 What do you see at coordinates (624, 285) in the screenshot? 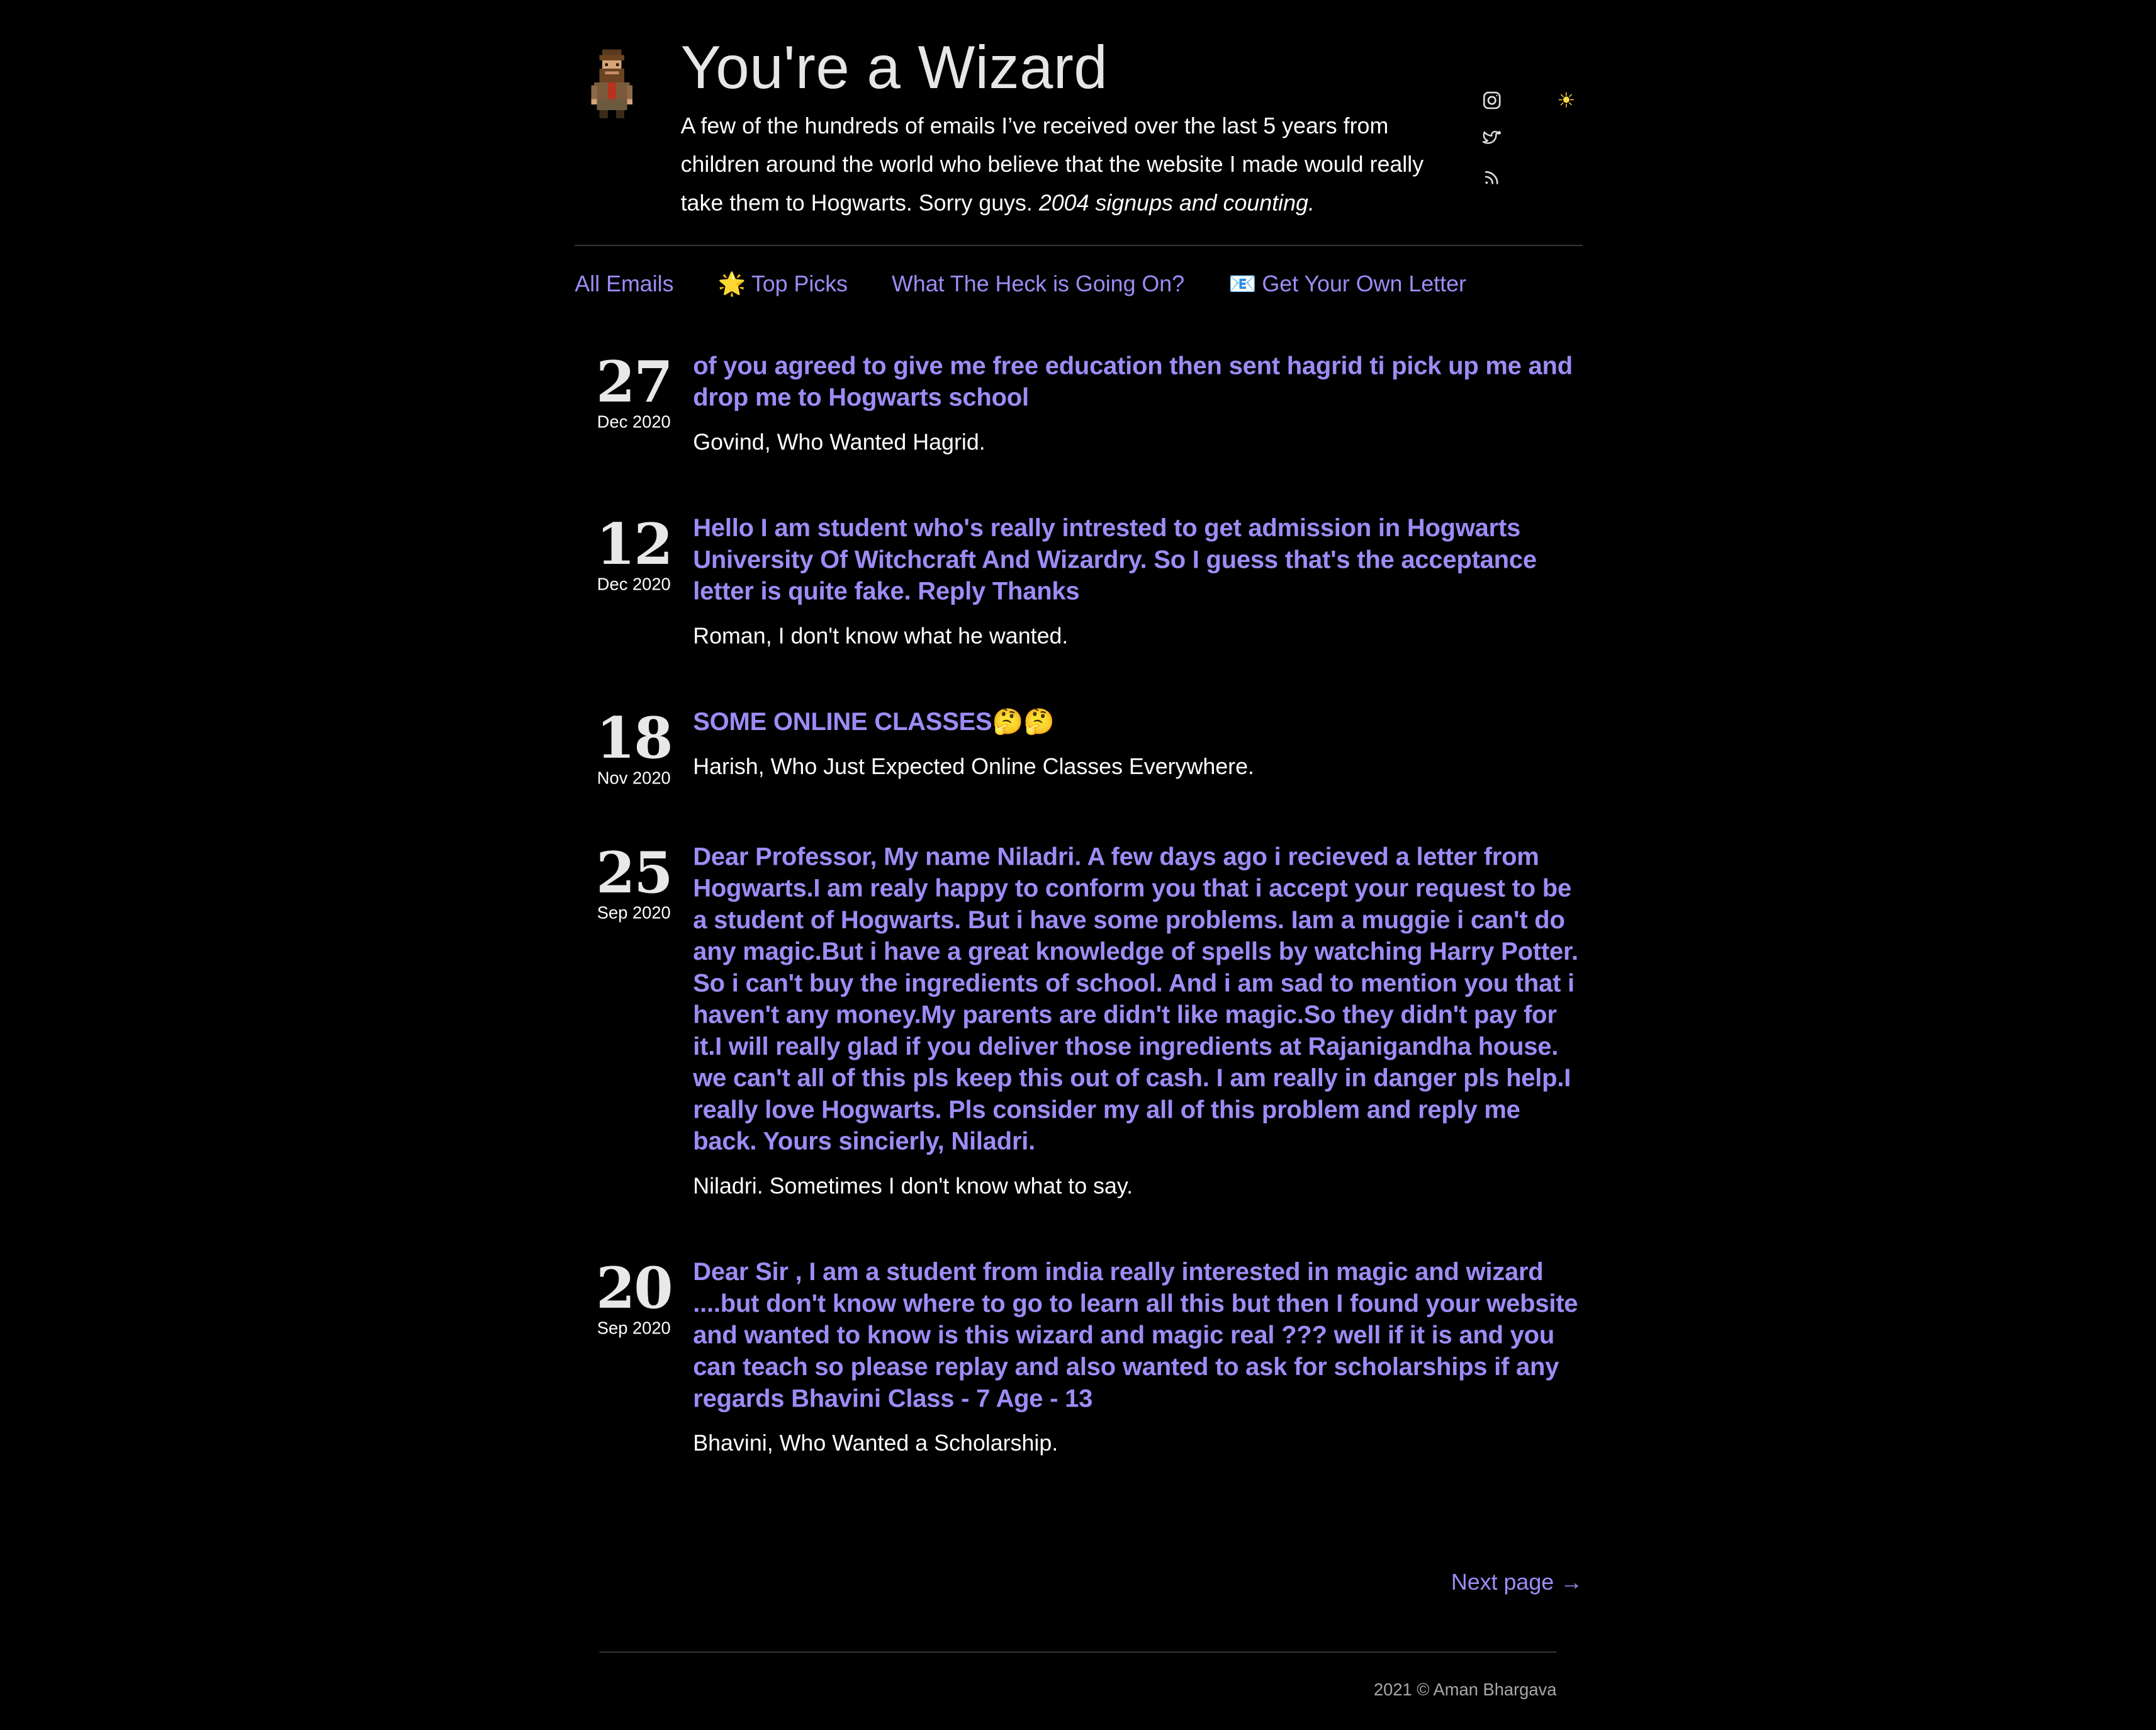
I see `nav-all-emails: All Emails` at bounding box center [624, 285].